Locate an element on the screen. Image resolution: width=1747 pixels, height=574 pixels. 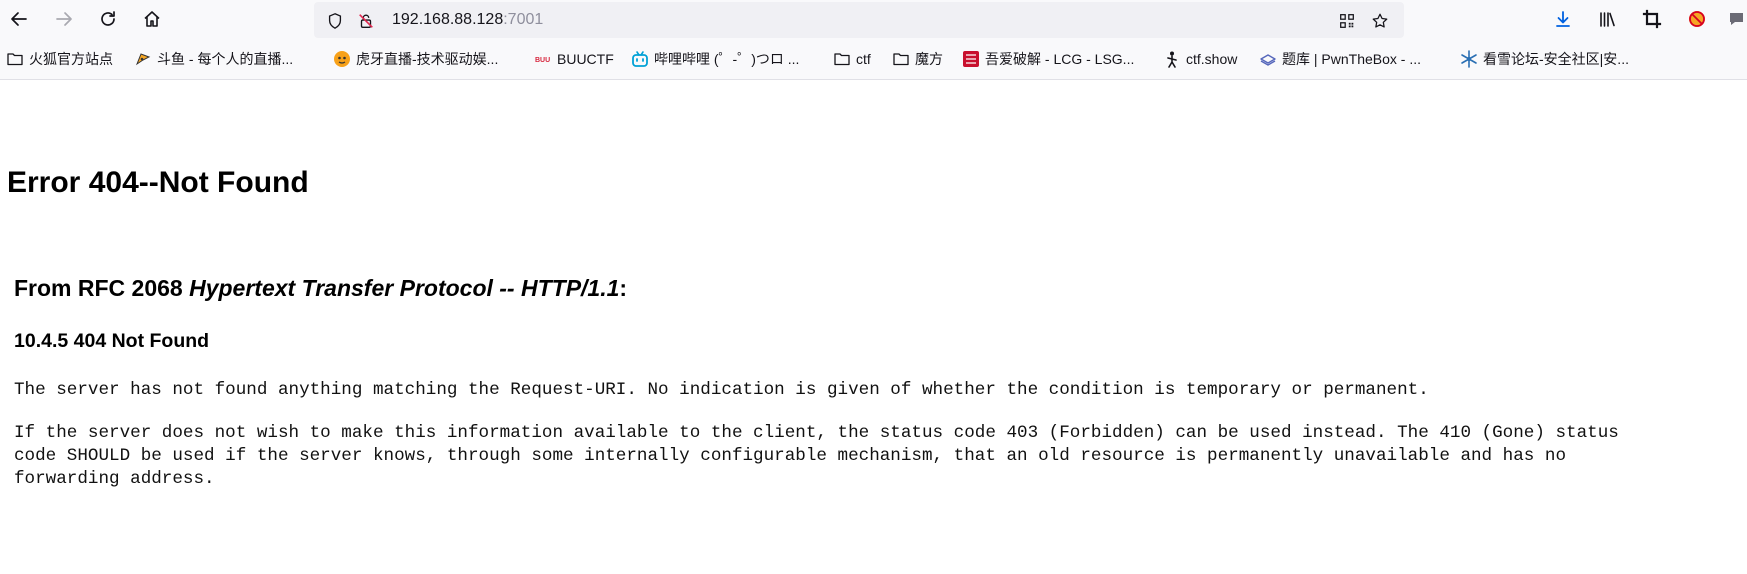
section-heading: 10.4.5 404 Not Found is located at coordinates (112, 341).